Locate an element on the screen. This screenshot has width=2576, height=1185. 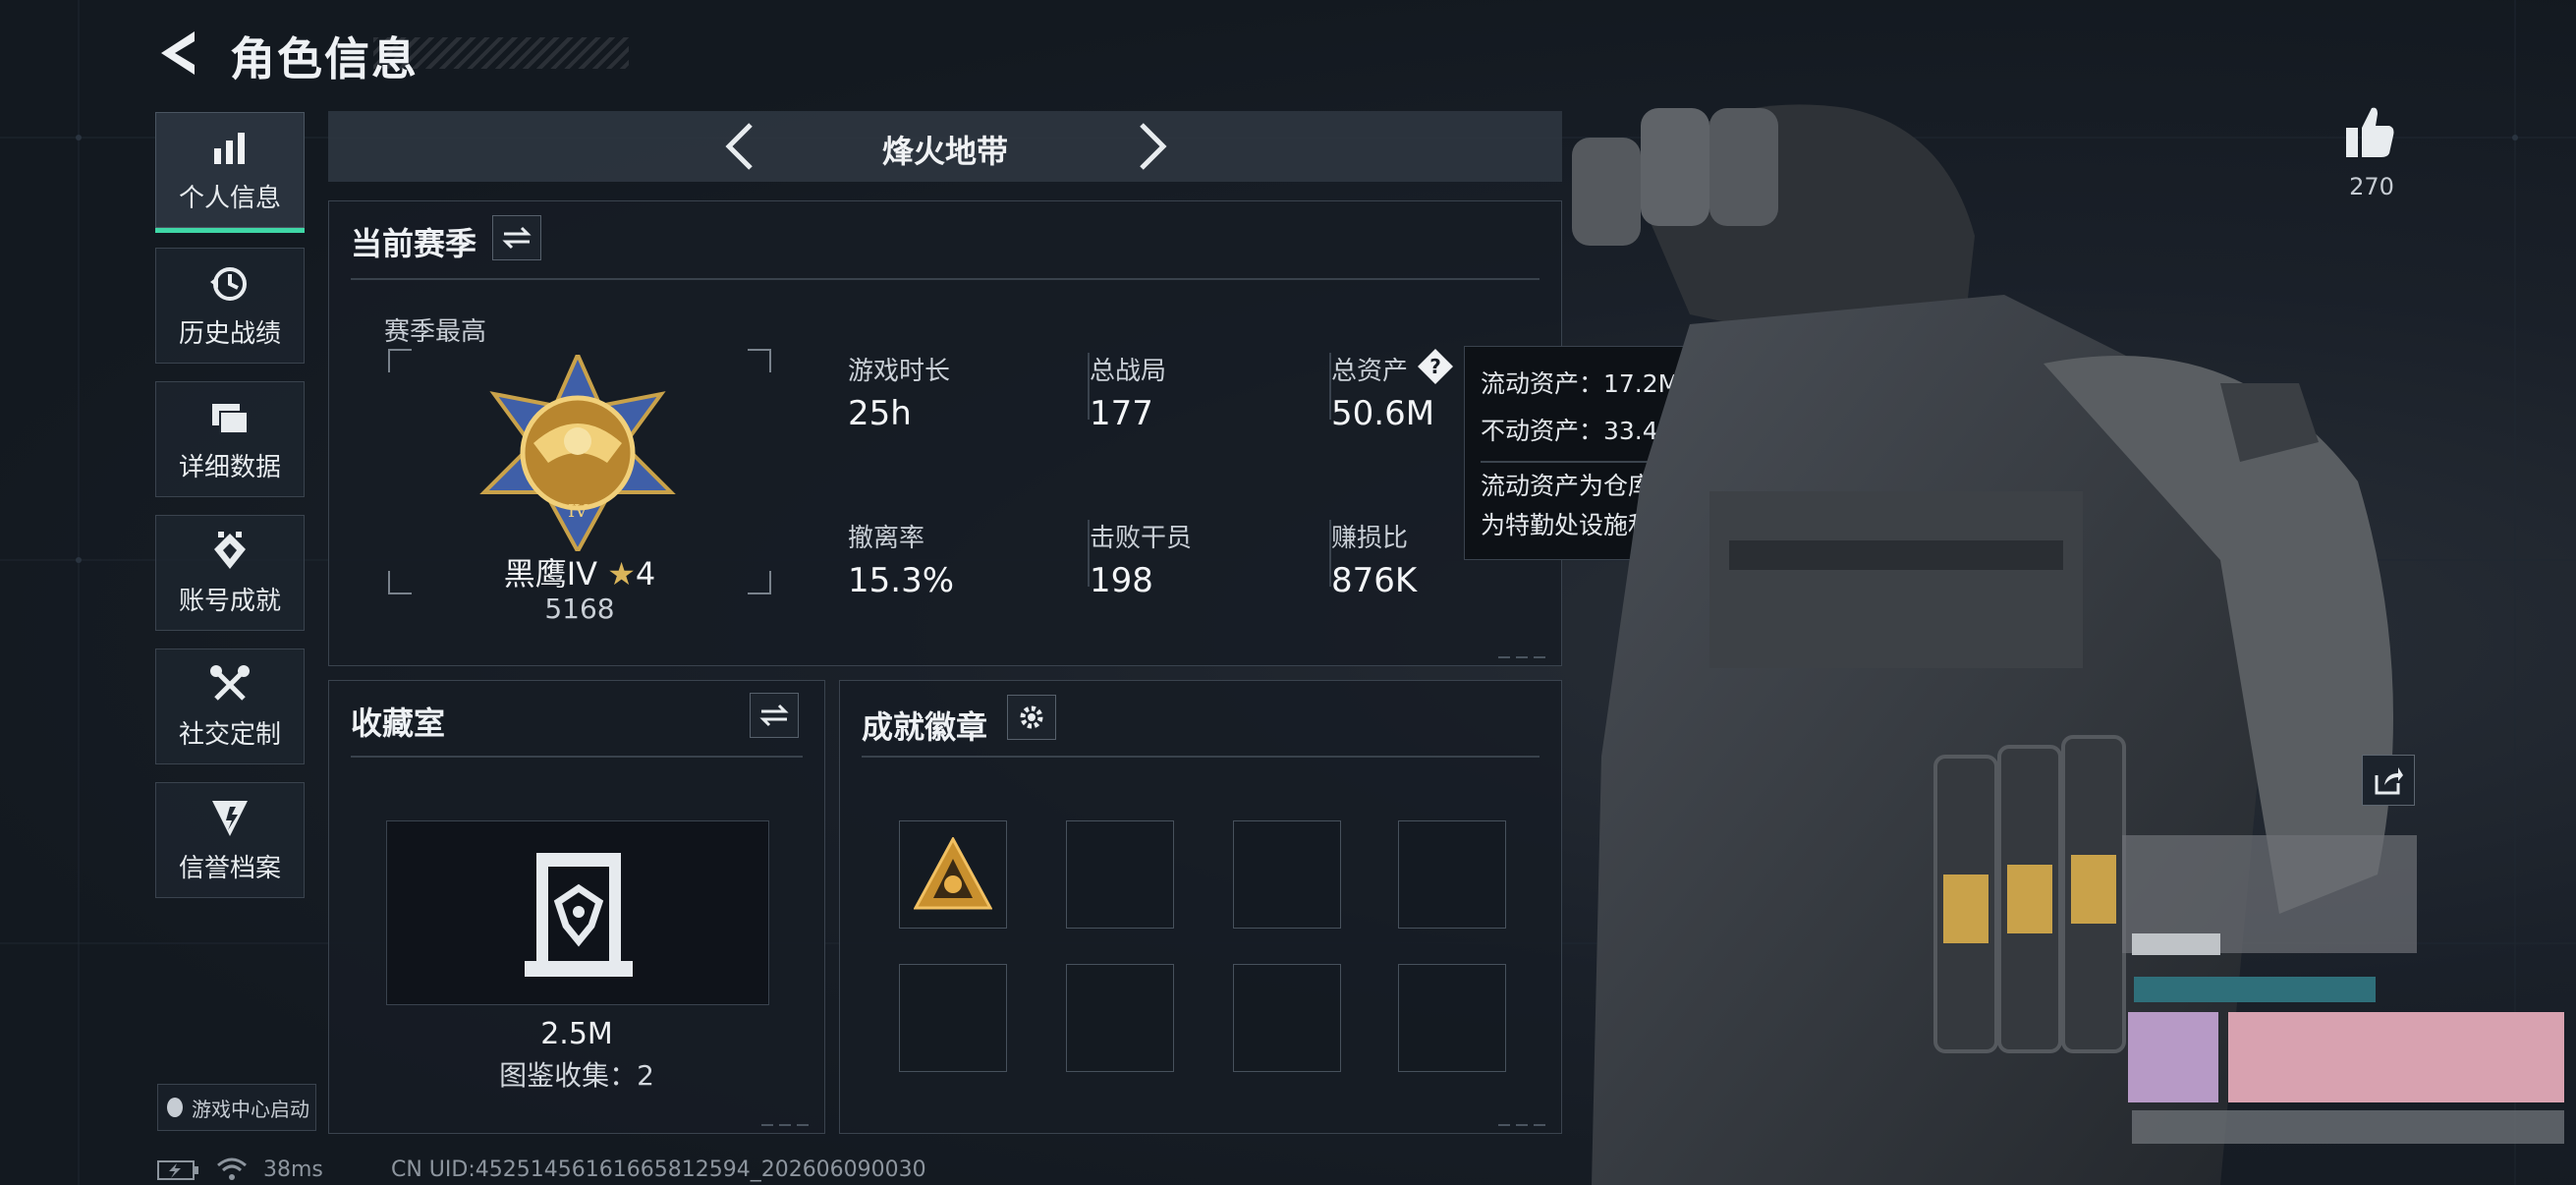
back-arrow-icon is located at coordinates (179, 54).